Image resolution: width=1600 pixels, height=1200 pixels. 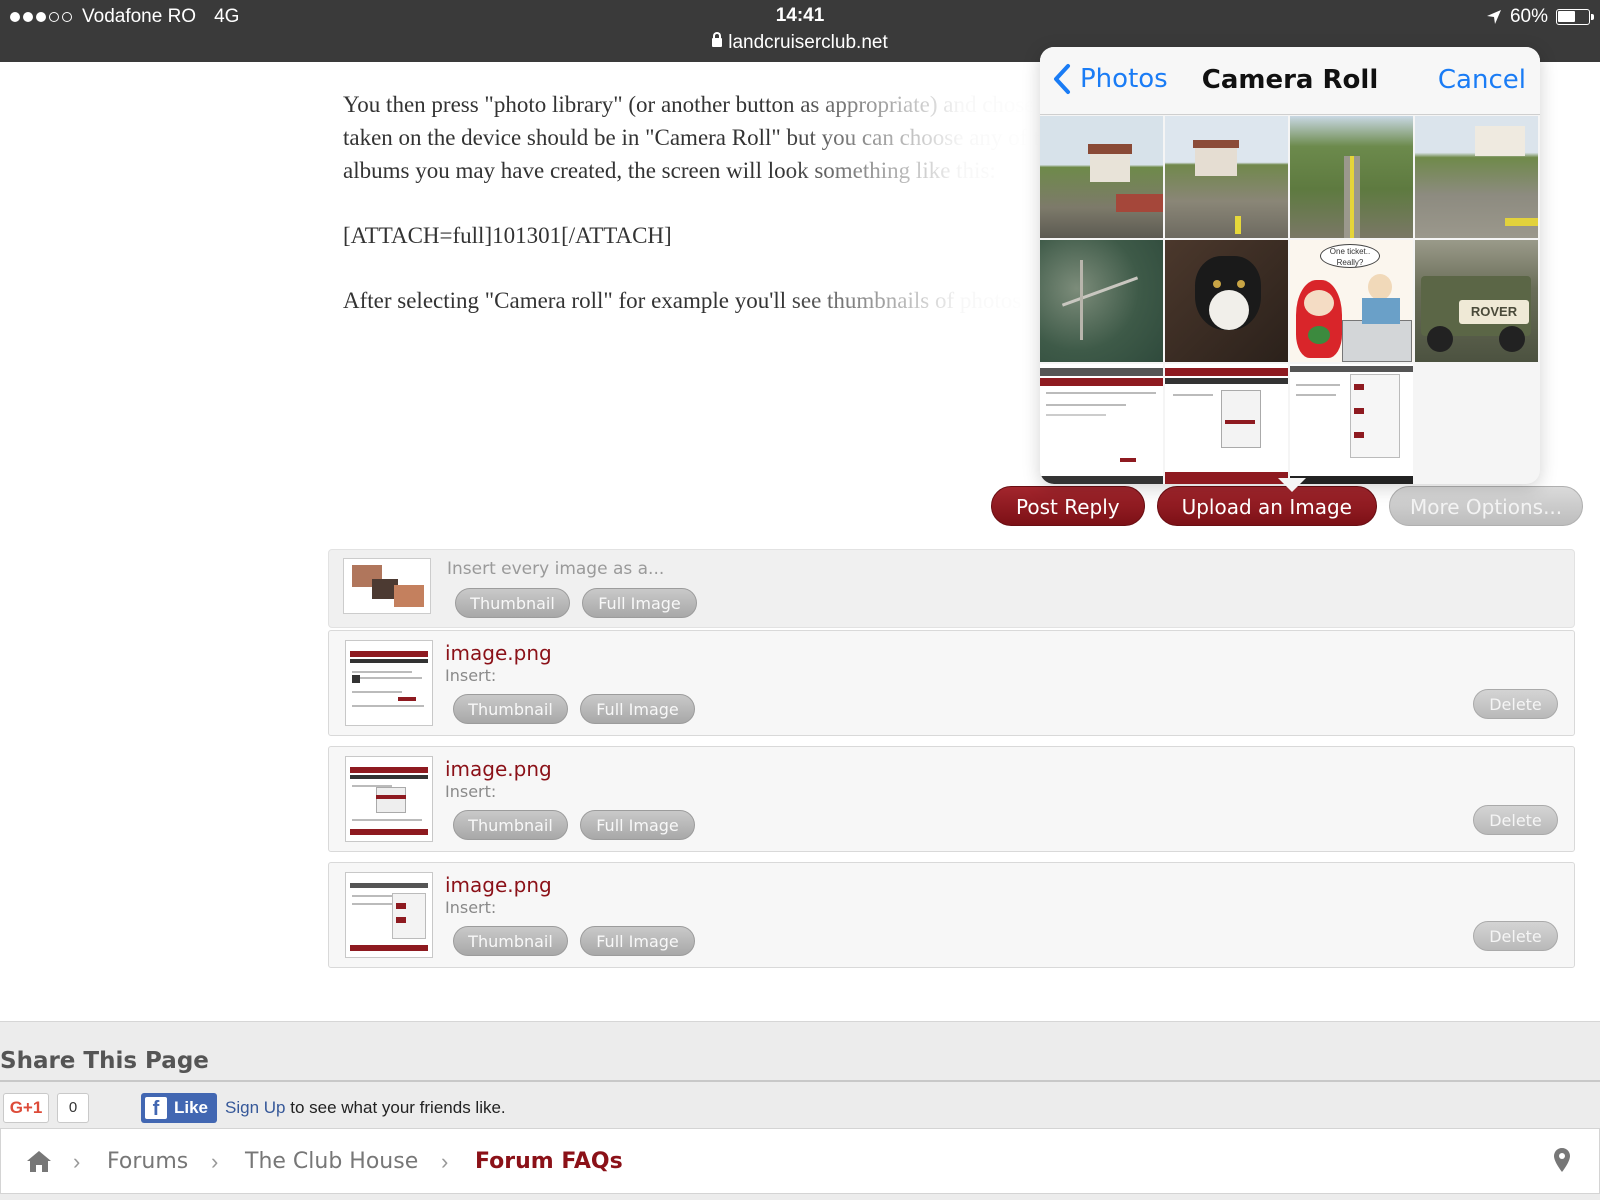 What do you see at coordinates (1290, 81) in the screenshot?
I see `picker-header: Photos Camera Roll Cancel` at bounding box center [1290, 81].